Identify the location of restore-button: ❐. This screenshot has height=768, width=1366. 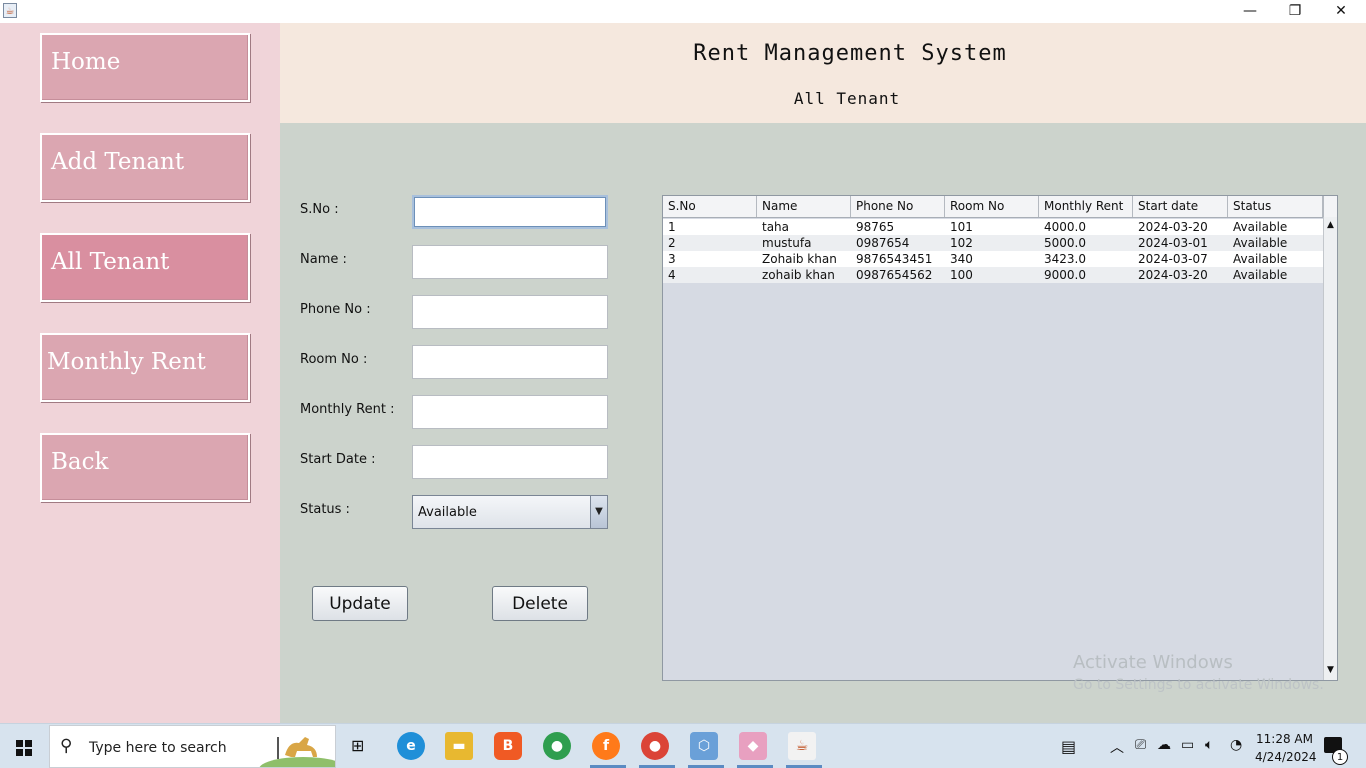
(1295, 11).